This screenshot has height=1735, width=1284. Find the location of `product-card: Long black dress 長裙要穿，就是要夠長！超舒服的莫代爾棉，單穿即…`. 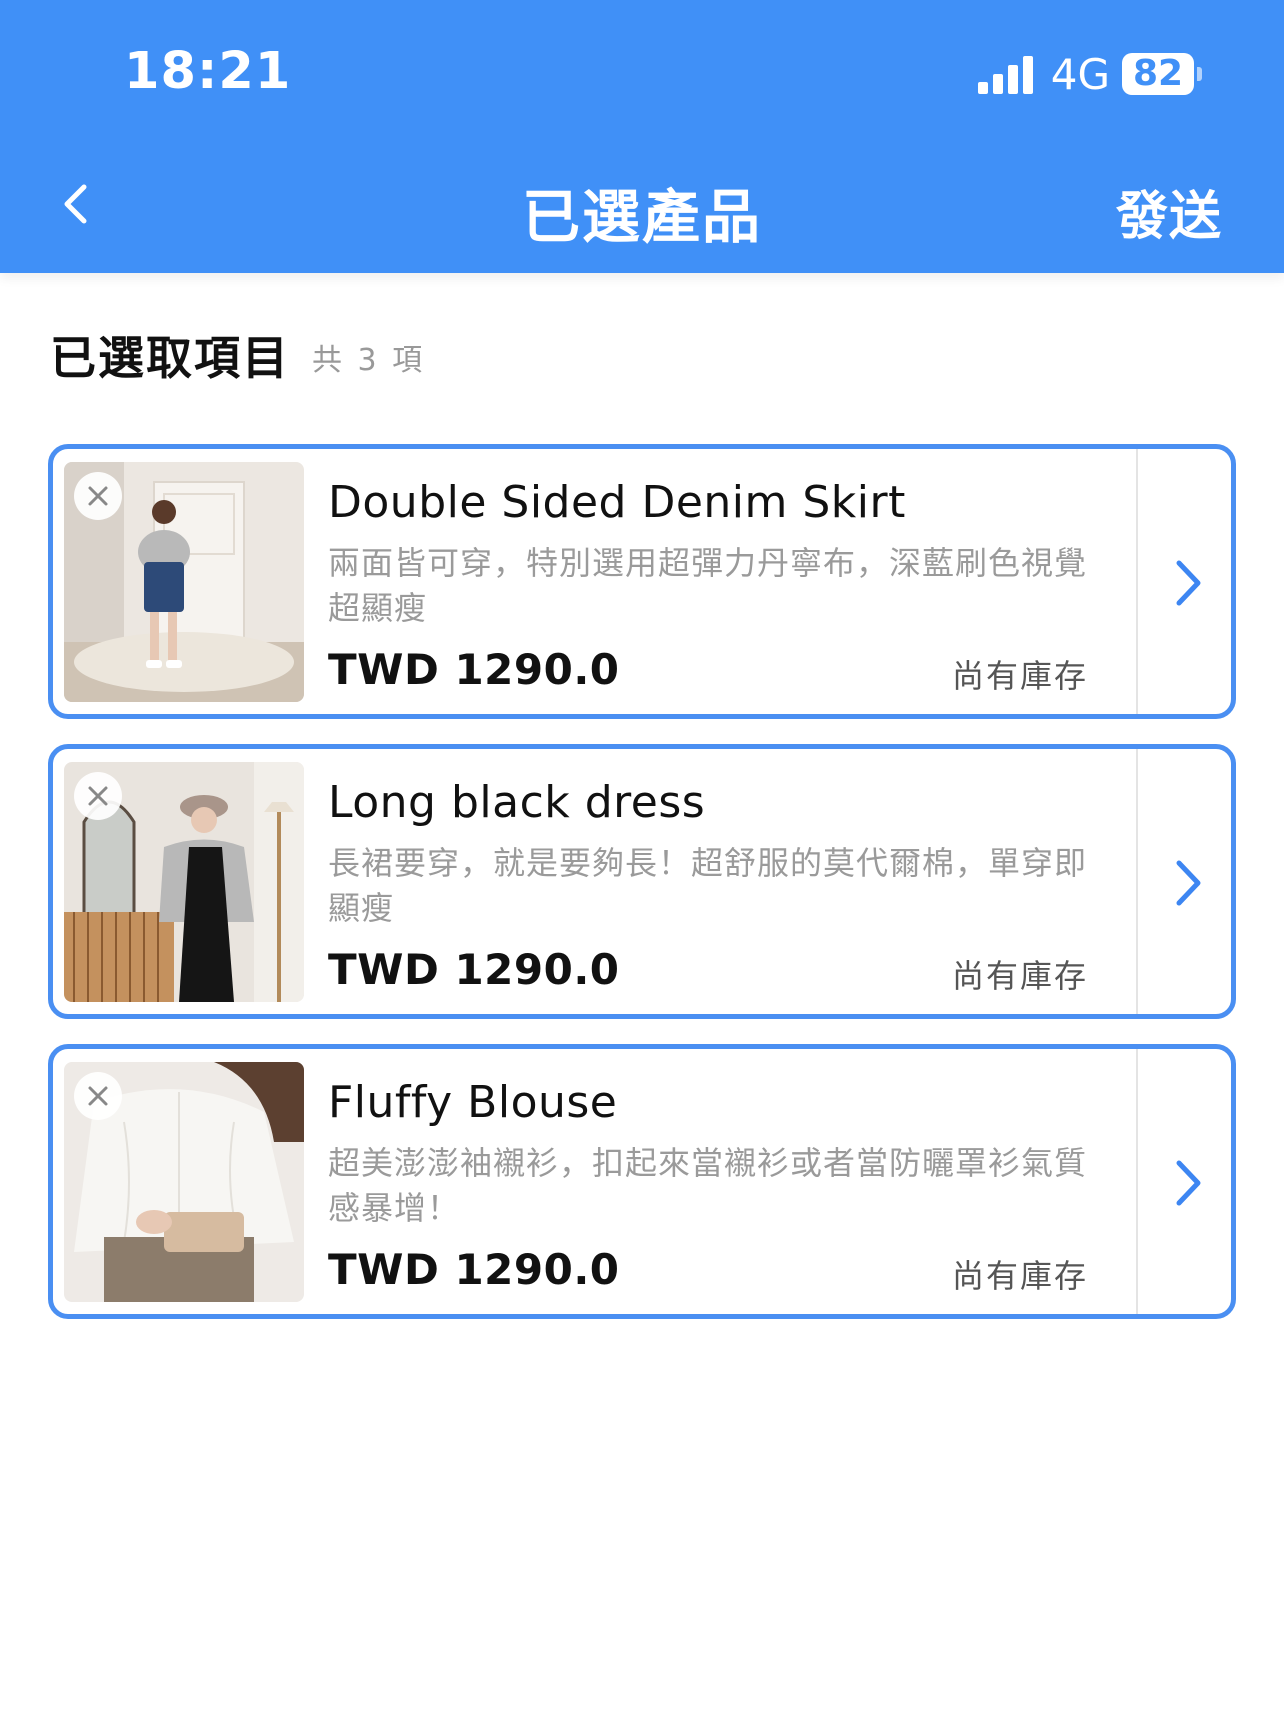

product-card: Long black dress 長裙要穿，就是要夠長！超舒服的莫代爾棉，單穿即… is located at coordinates (642, 881).